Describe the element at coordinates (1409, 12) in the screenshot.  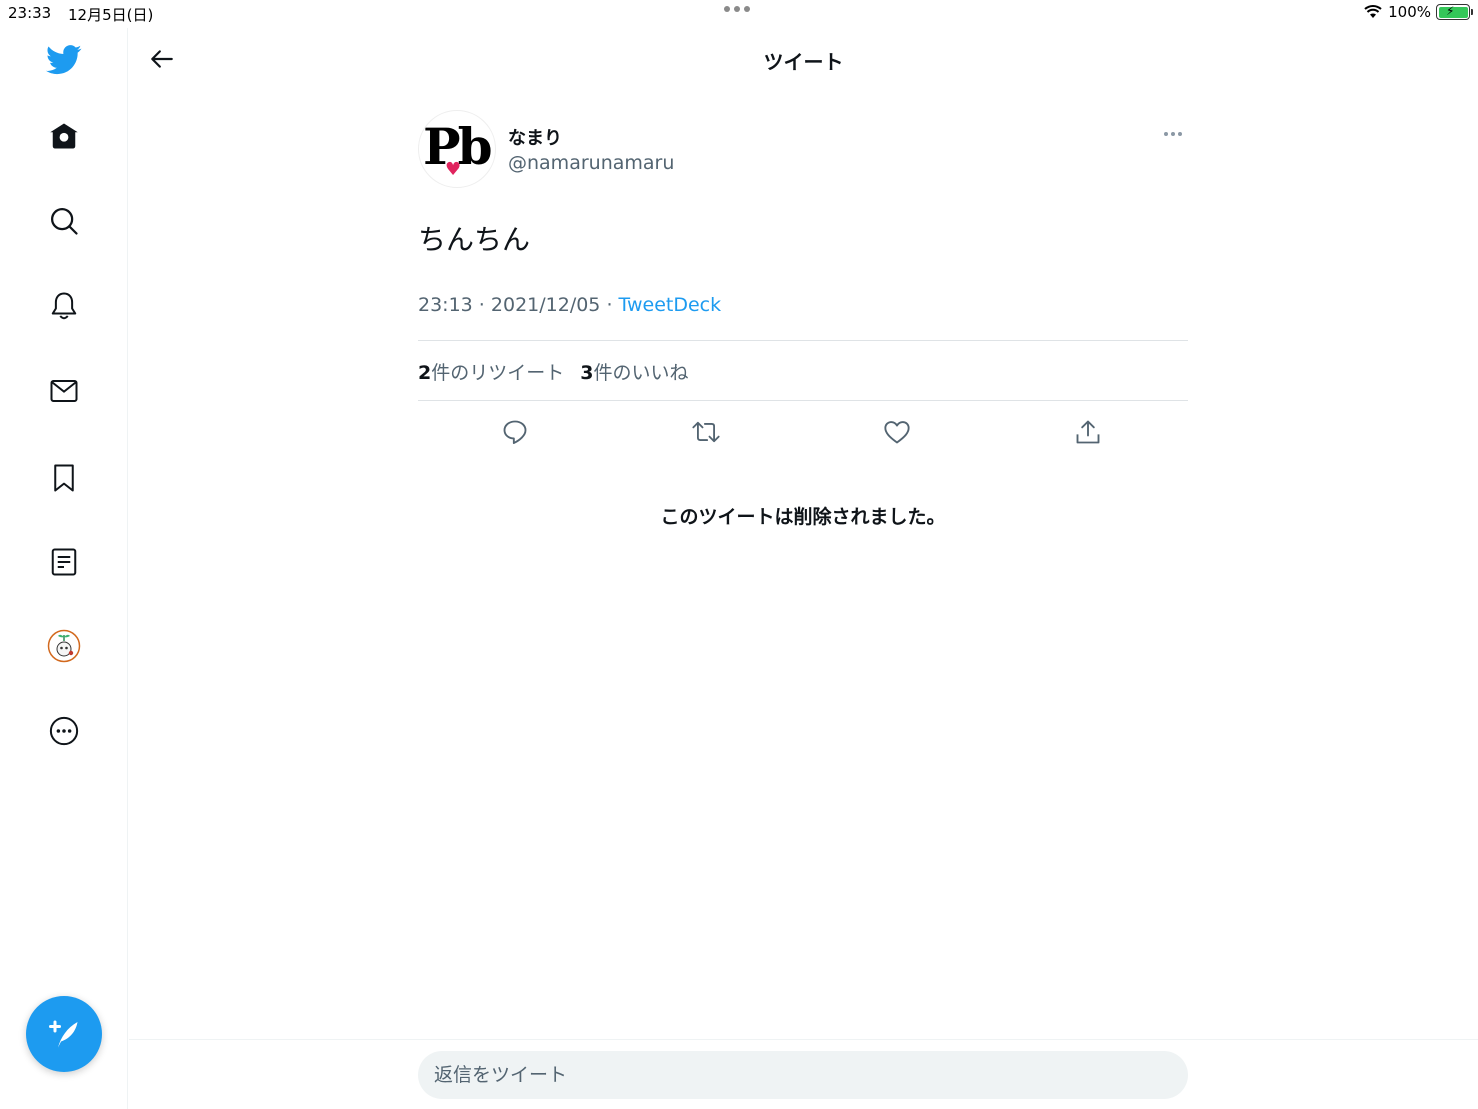
I see `battery-percent: 100%` at that location.